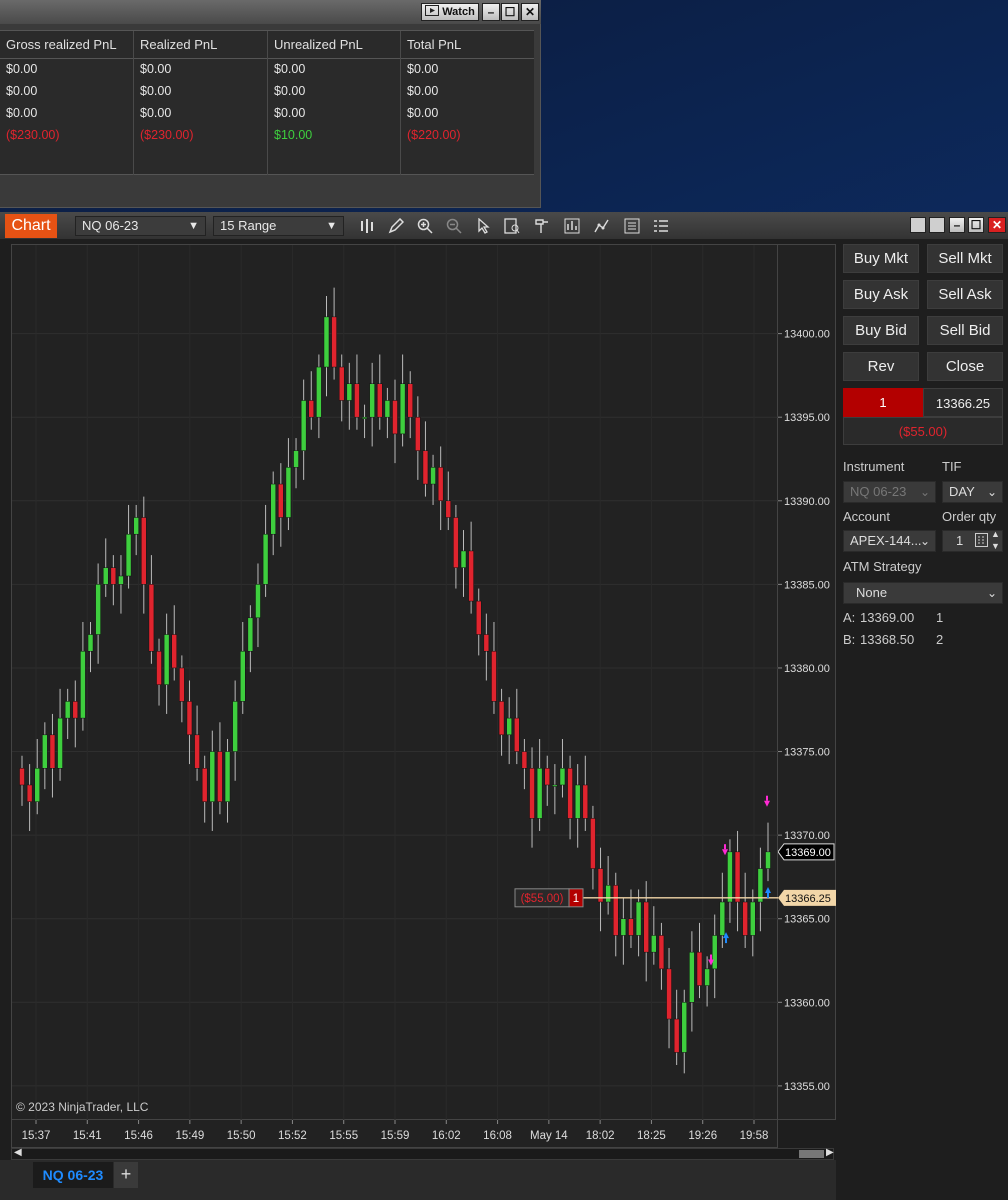 This screenshot has height=1200, width=1008. What do you see at coordinates (811, 1154) in the screenshot?
I see `scroll-thumb` at bounding box center [811, 1154].